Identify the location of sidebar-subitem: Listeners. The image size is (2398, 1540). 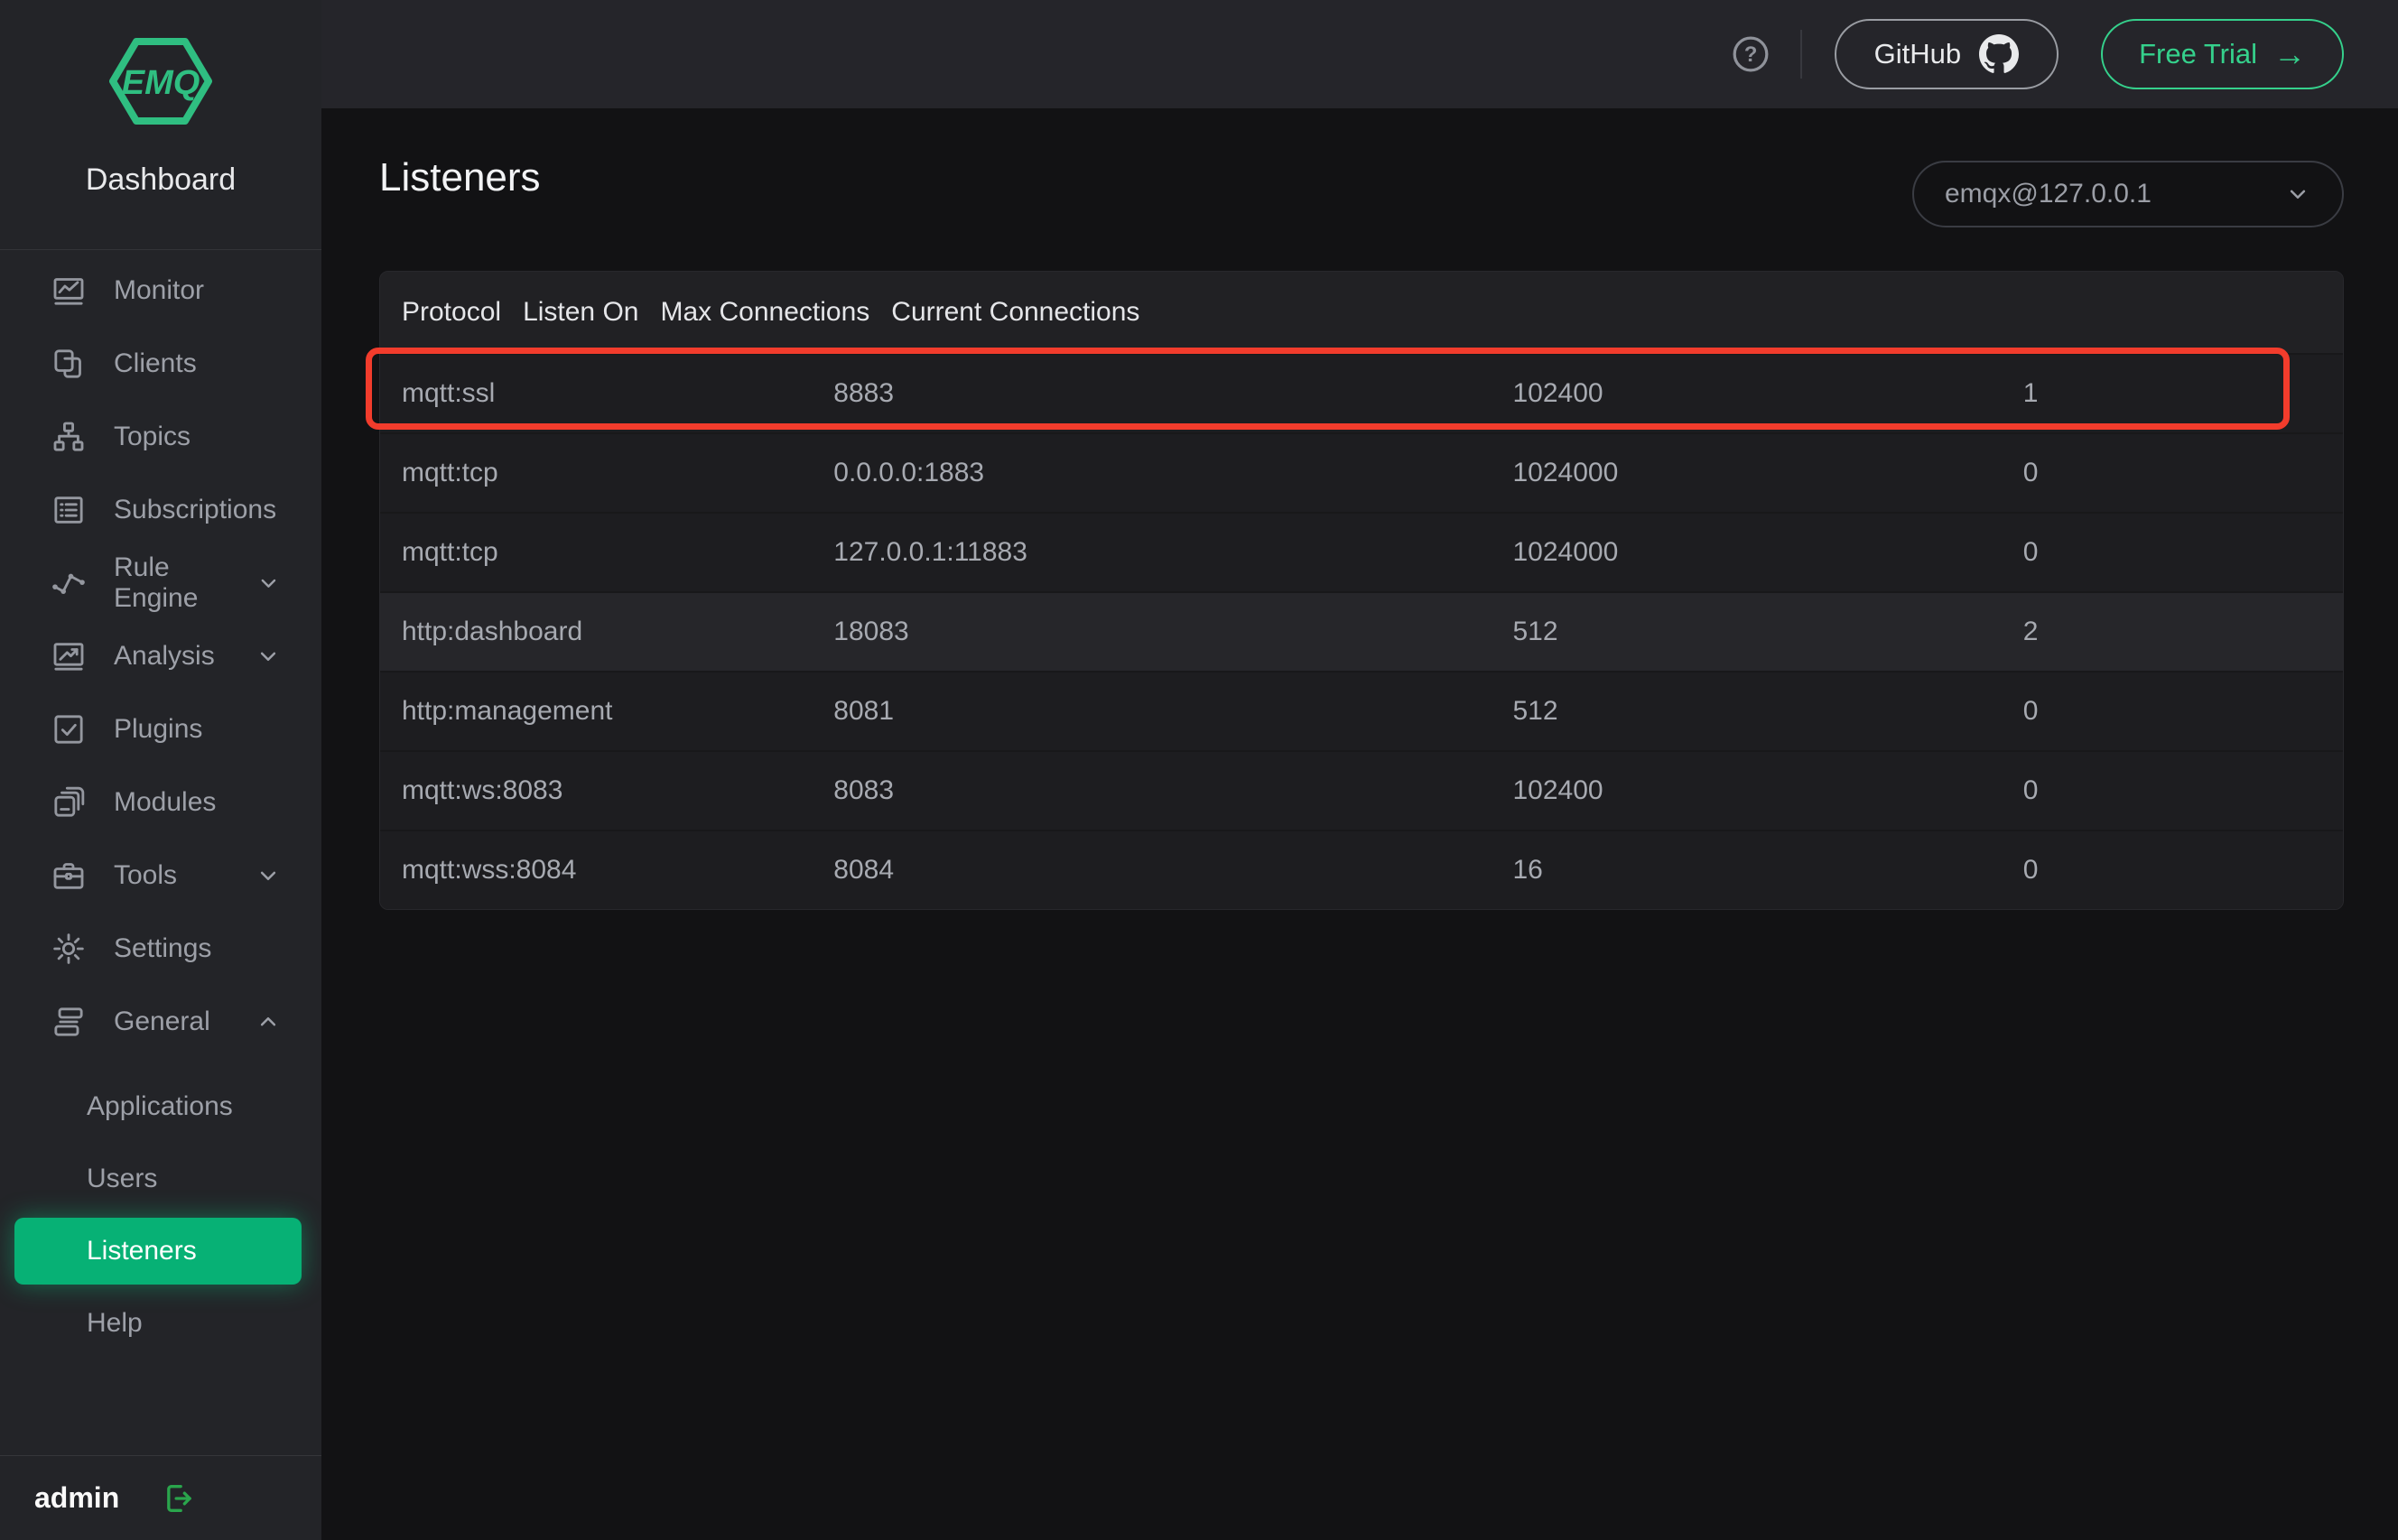
(158, 1251).